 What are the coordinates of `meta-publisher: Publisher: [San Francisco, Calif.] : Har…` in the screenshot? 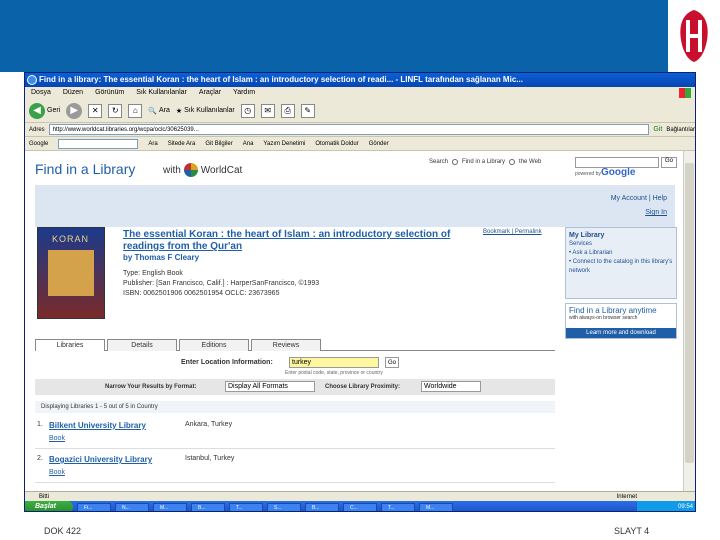 It's located at (221, 283).